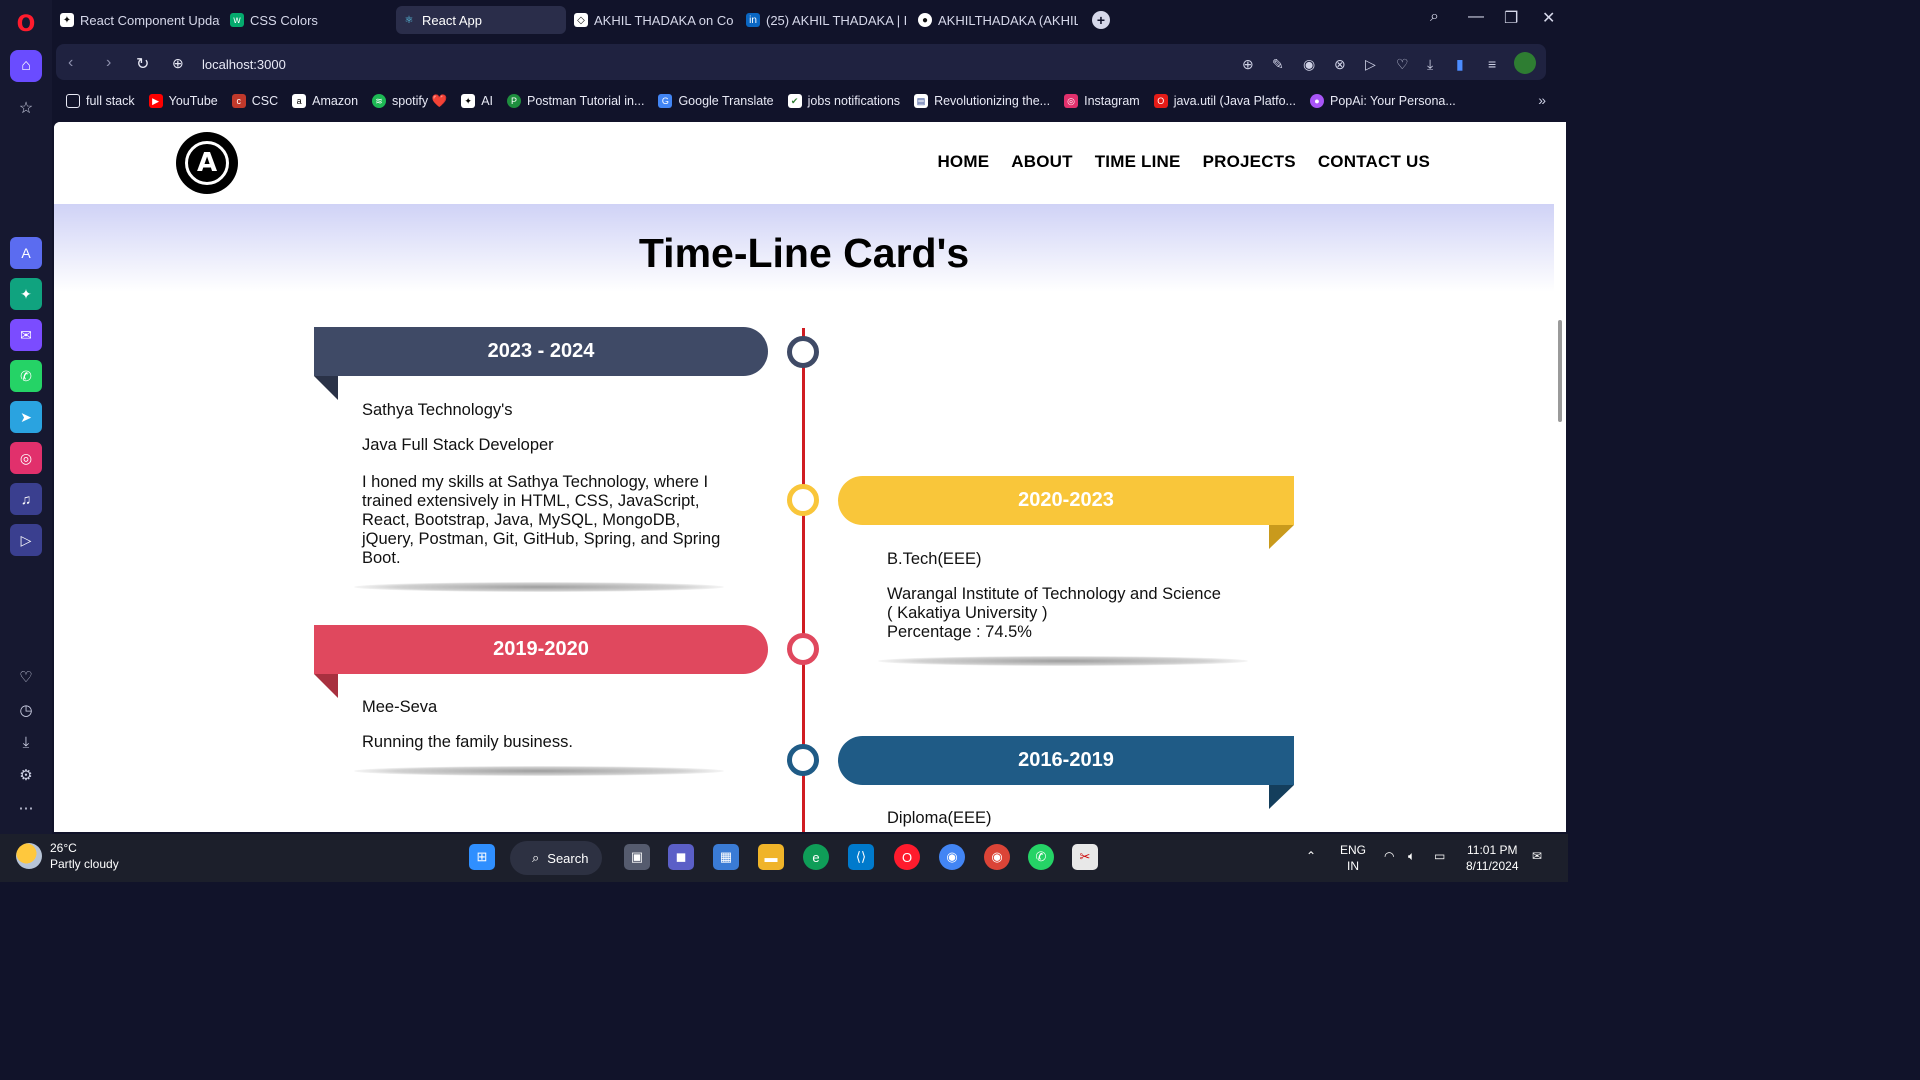 This screenshot has height=1080, width=1920. Describe the element at coordinates (307, 20) in the screenshot. I see `tab-css-colors: w CSS Colors` at that location.